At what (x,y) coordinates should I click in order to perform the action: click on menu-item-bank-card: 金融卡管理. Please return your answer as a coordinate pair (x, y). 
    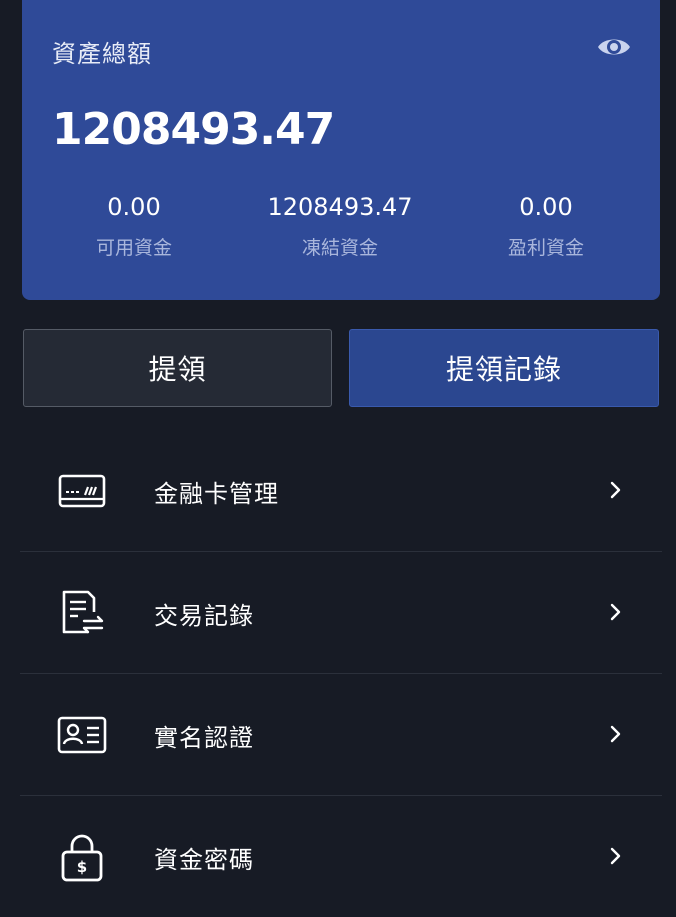
    Looking at the image, I should click on (341, 491).